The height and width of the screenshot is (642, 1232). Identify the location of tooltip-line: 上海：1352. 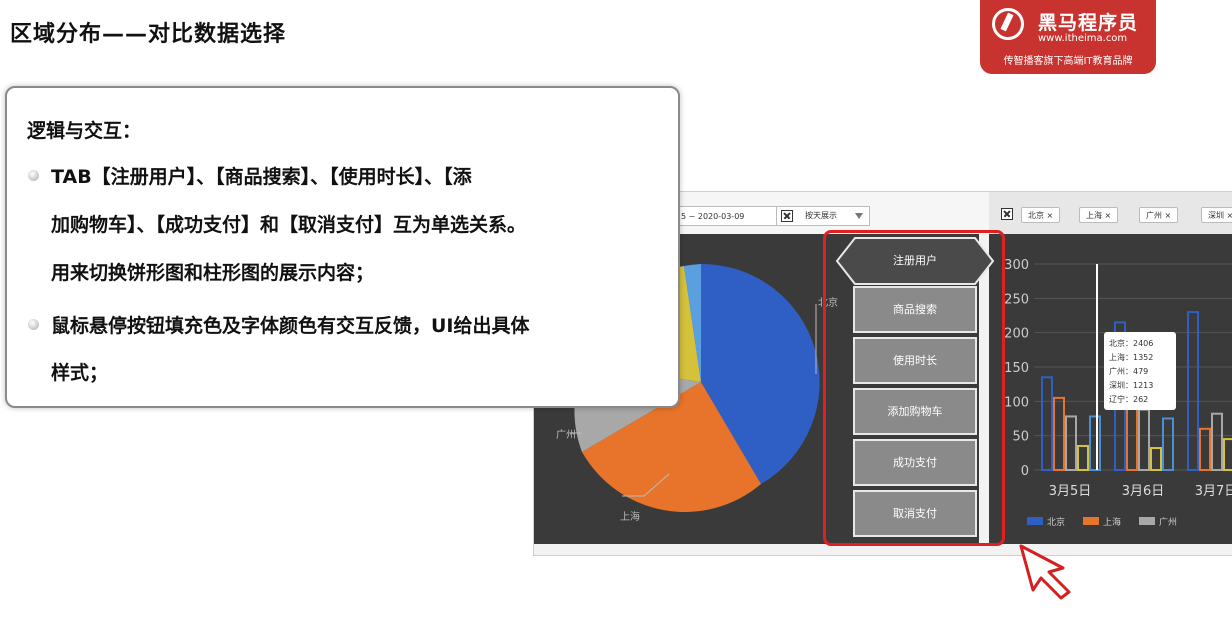
(1131, 357).